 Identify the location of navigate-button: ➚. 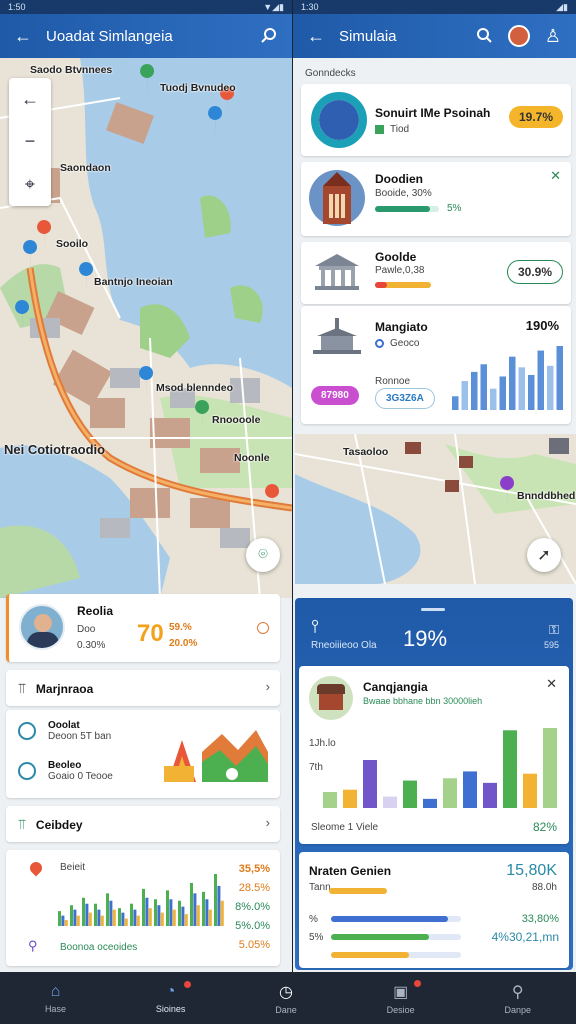
(544, 555).